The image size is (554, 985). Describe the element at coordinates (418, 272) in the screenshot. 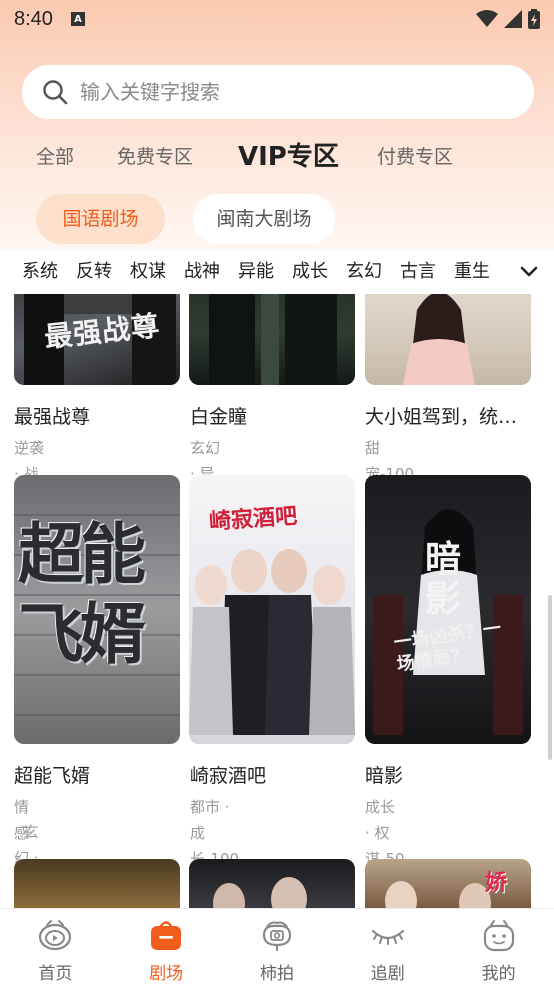

I see `genre-item: 古言` at that location.